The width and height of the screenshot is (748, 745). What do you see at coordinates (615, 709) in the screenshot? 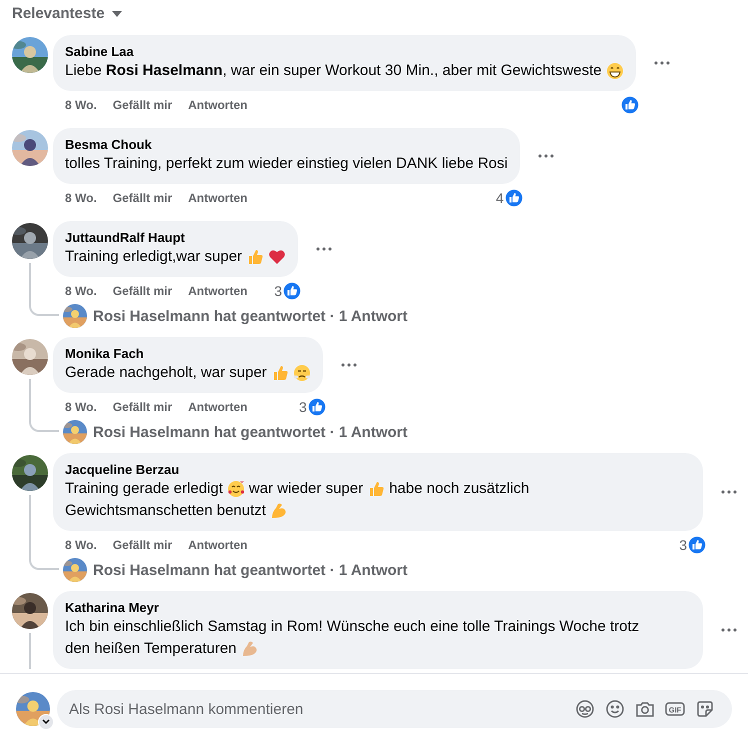
I see `smiley-icon` at bounding box center [615, 709].